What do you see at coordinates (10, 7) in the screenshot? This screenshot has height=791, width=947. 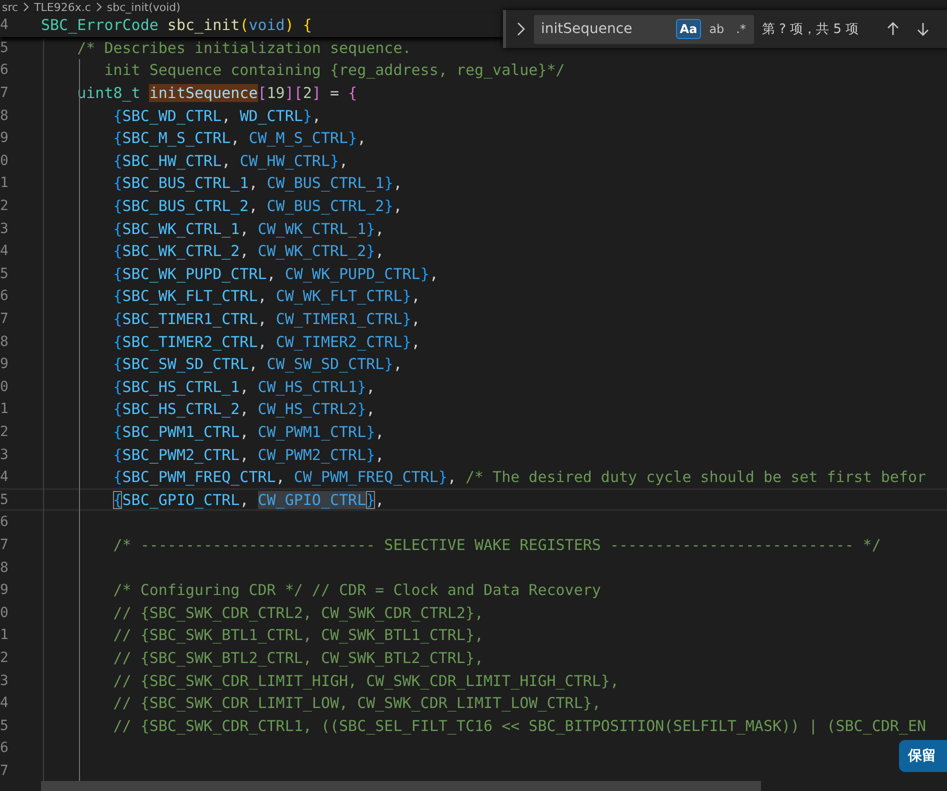 I see `breadcrumb-item: src` at bounding box center [10, 7].